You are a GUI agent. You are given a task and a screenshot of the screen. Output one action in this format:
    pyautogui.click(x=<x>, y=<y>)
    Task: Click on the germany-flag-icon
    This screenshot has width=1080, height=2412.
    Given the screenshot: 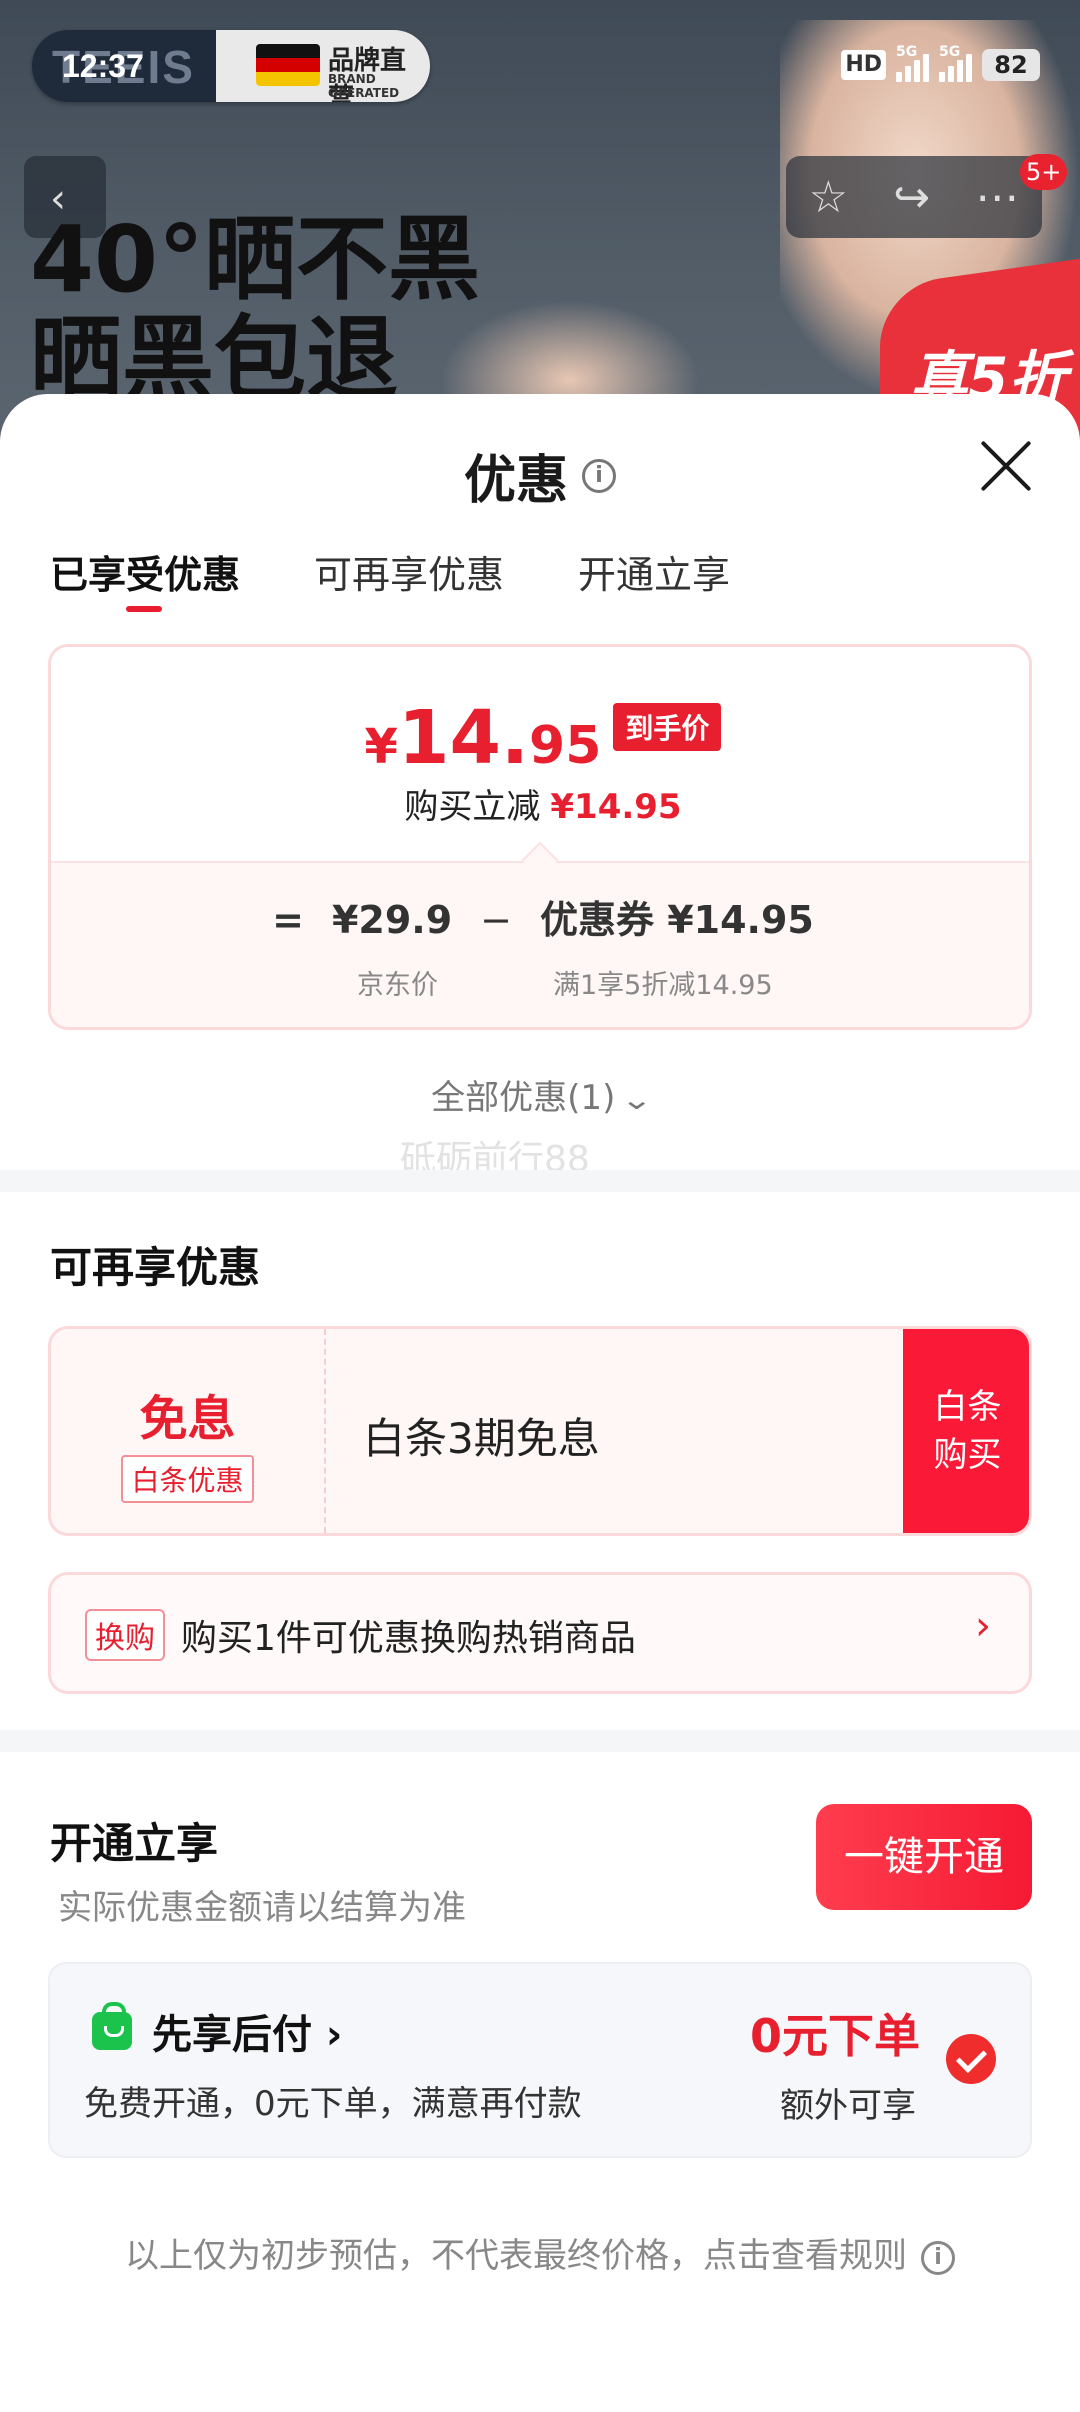 What is the action you would take?
    pyautogui.click(x=288, y=65)
    